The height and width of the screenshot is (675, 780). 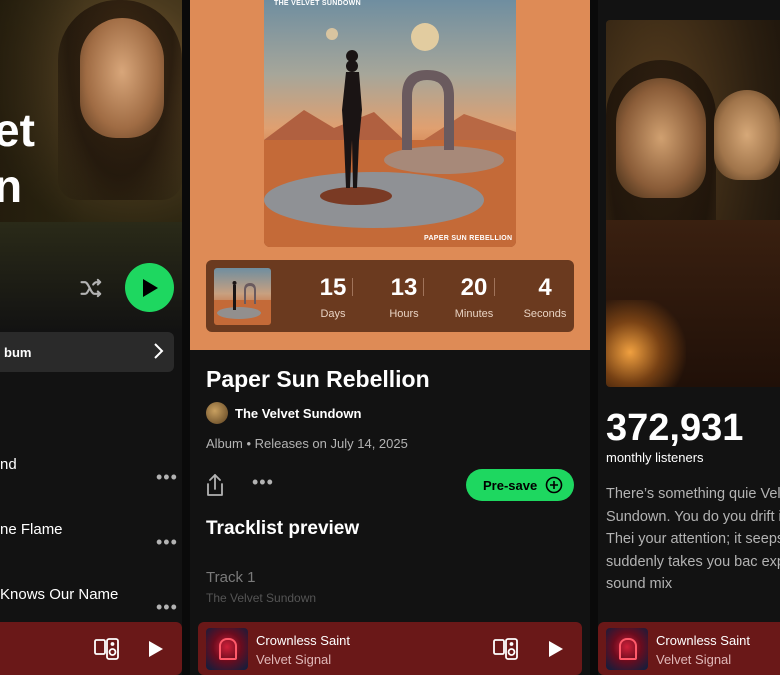 I want to click on countdown-days: 15 Days, so click(x=333, y=297).